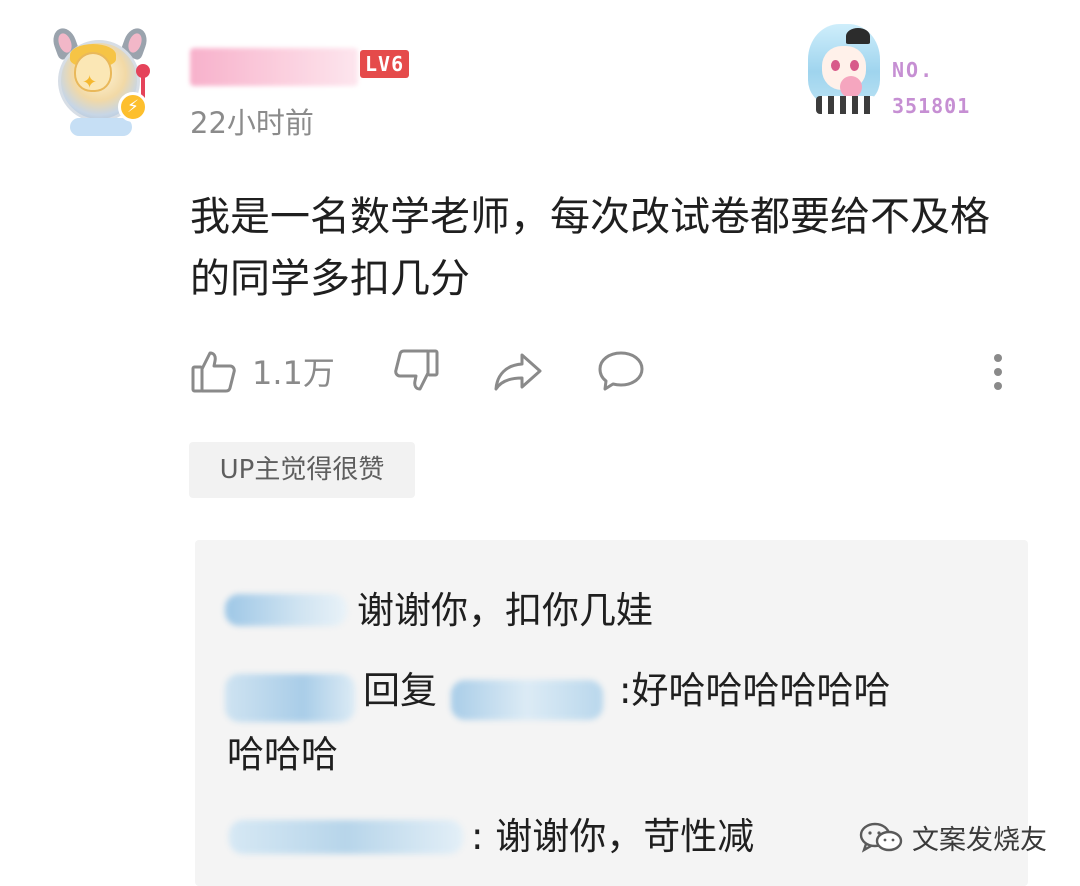 This screenshot has height=886, width=1080. I want to click on character-eye-left, so click(835, 65).